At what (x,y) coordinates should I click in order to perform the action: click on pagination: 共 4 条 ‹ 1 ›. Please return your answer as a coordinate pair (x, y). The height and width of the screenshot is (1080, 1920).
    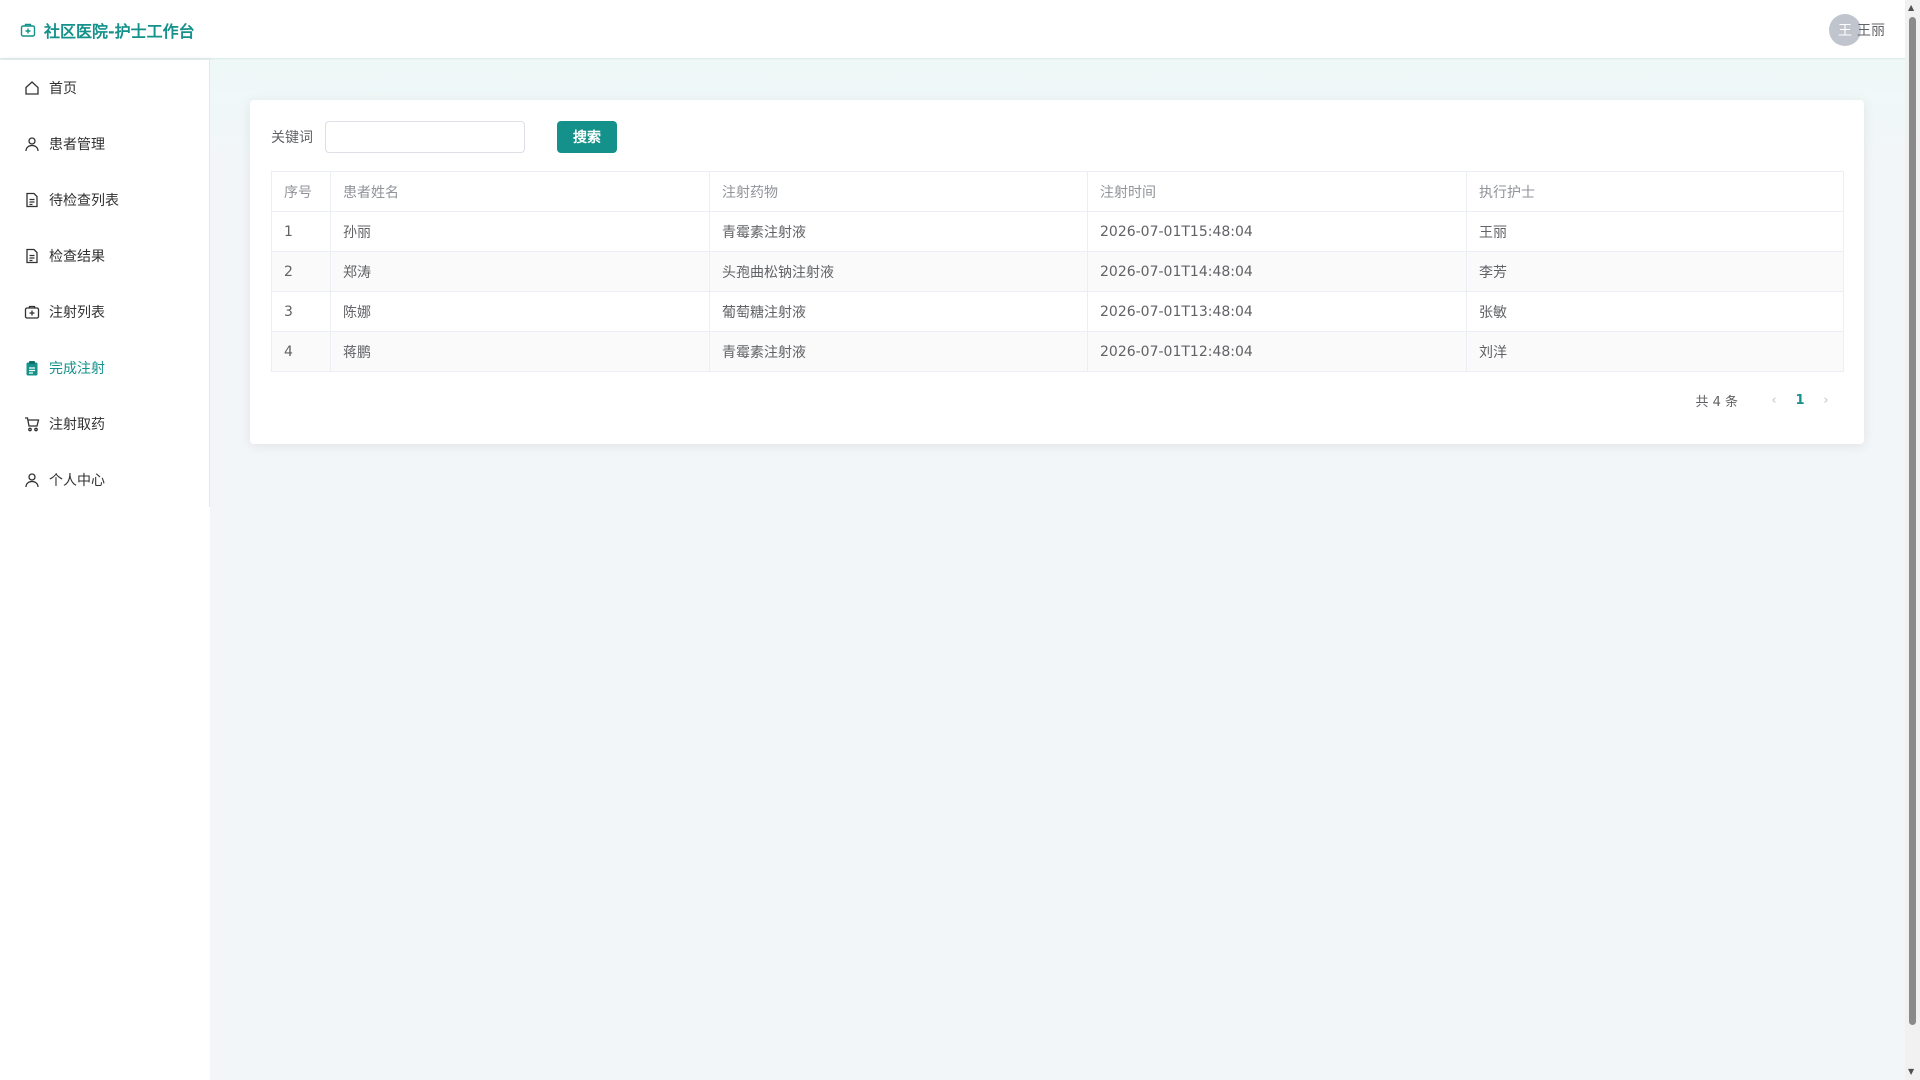
    Looking at the image, I should click on (1765, 400).